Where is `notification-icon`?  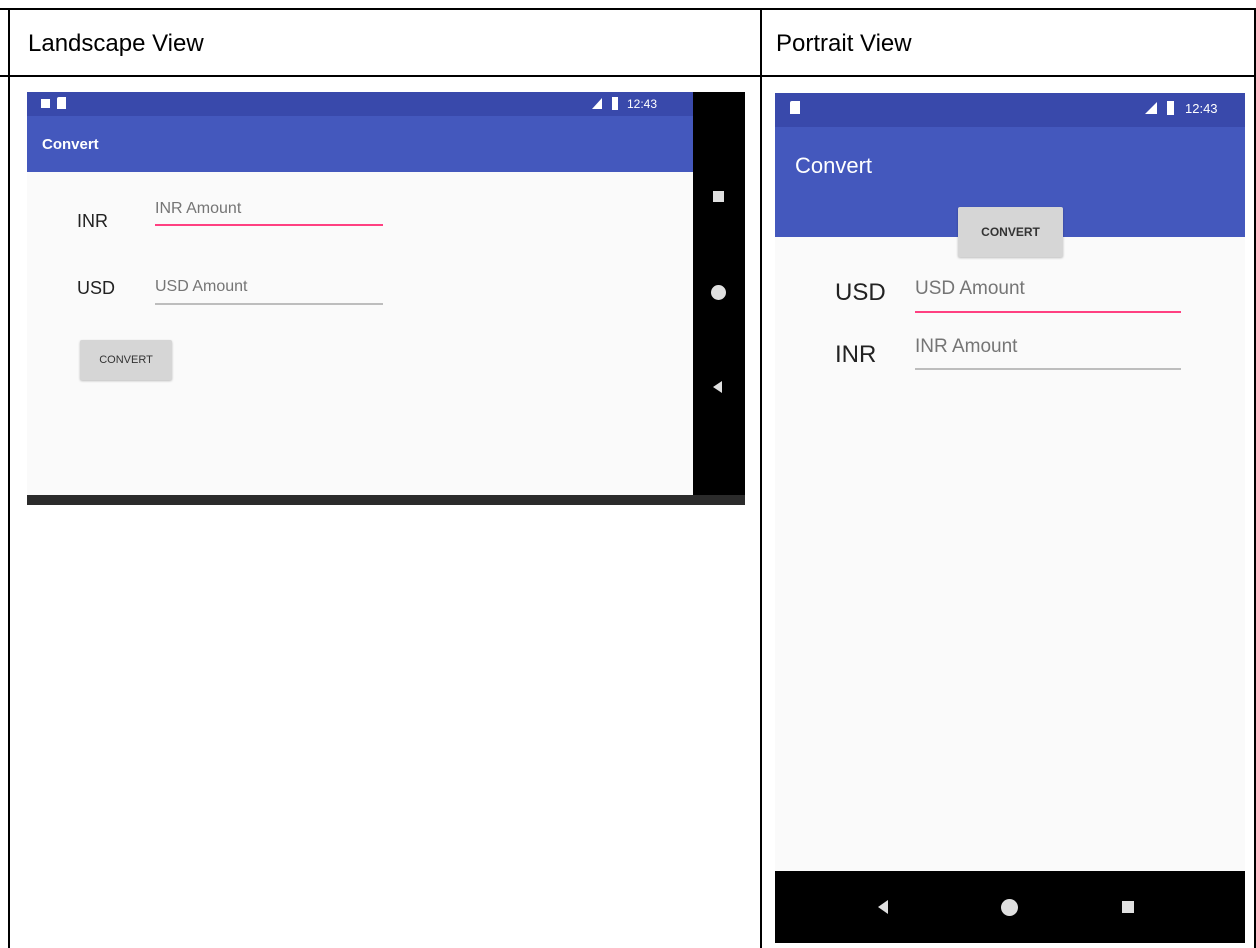 notification-icon is located at coordinates (45, 103).